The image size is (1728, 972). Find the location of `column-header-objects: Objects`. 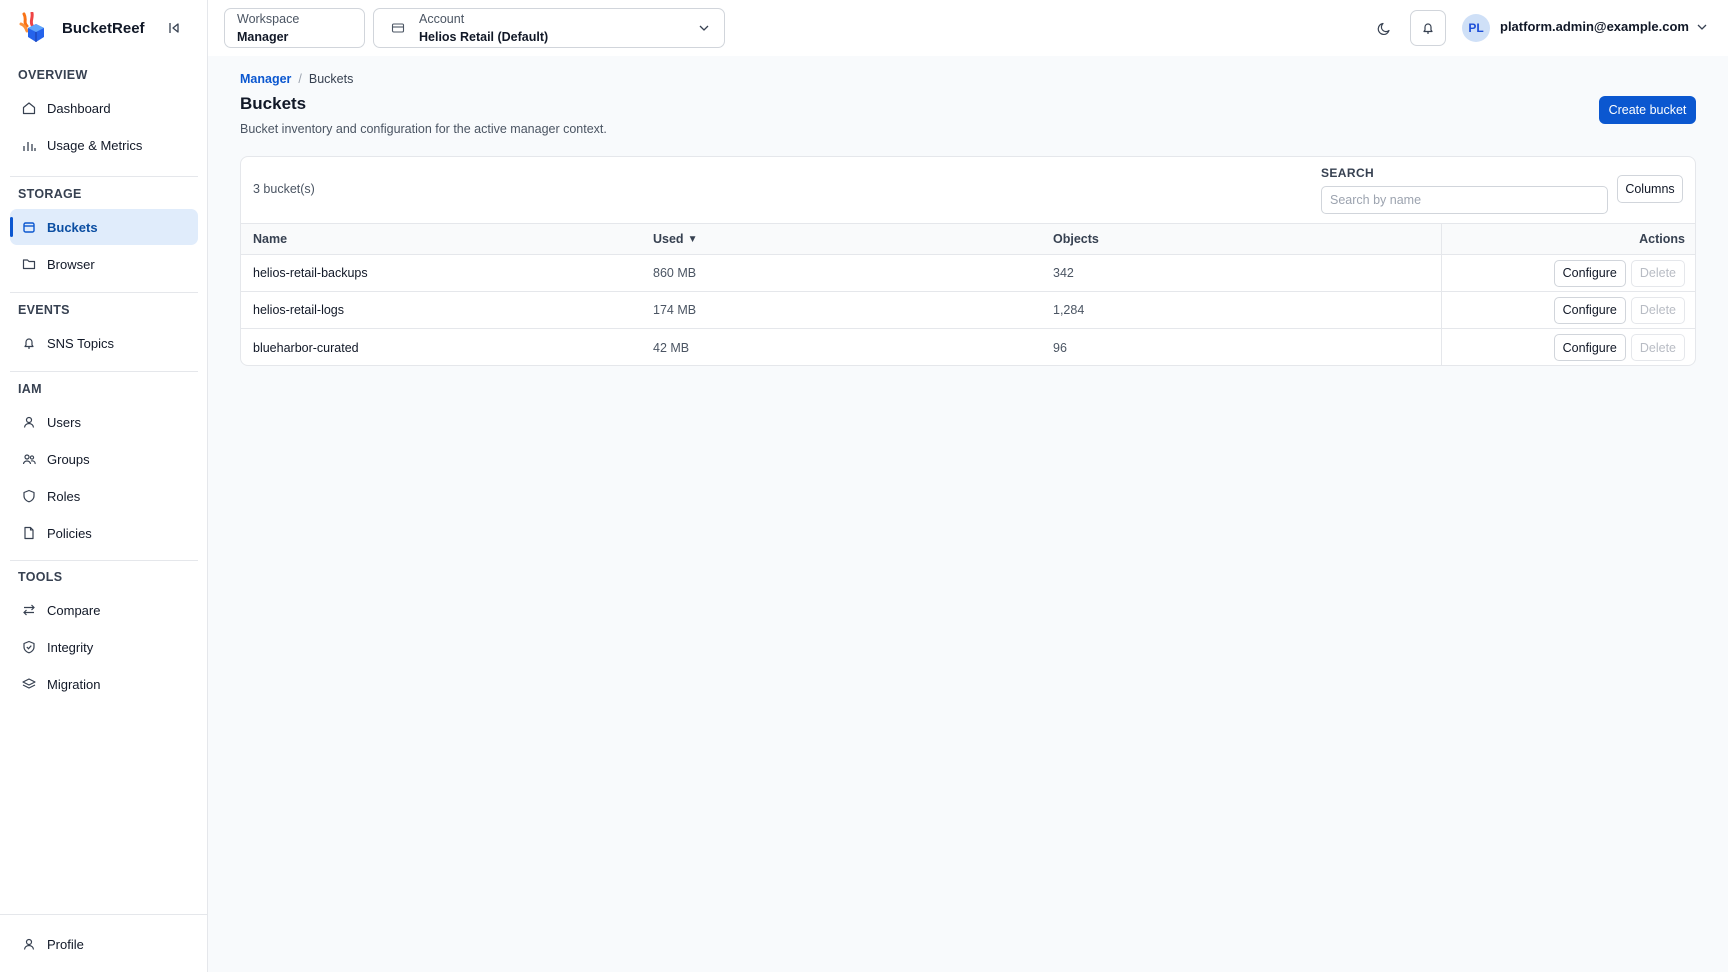

column-header-objects: Objects is located at coordinates (1076, 239).